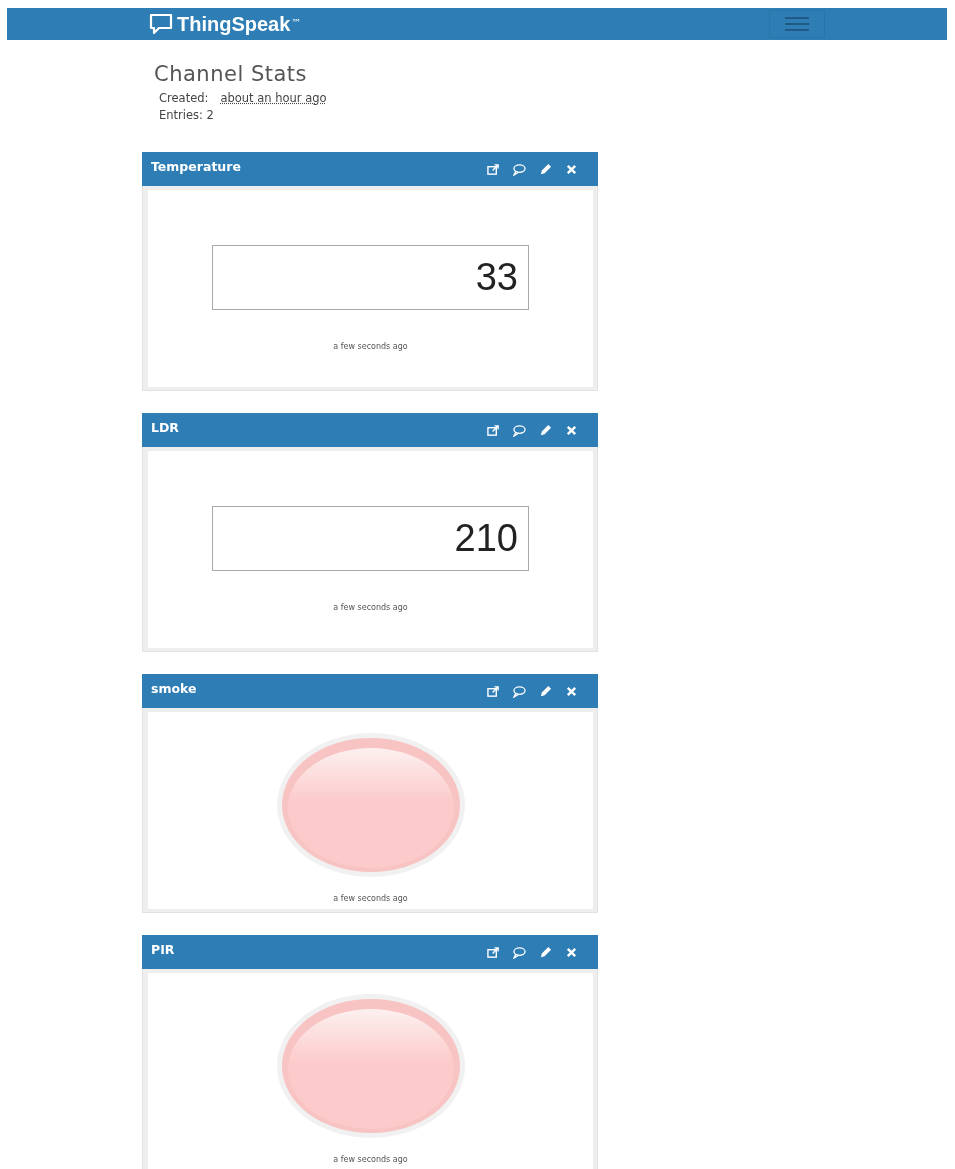 The height and width of the screenshot is (1169, 955). I want to click on menu-icon, so click(797, 24).